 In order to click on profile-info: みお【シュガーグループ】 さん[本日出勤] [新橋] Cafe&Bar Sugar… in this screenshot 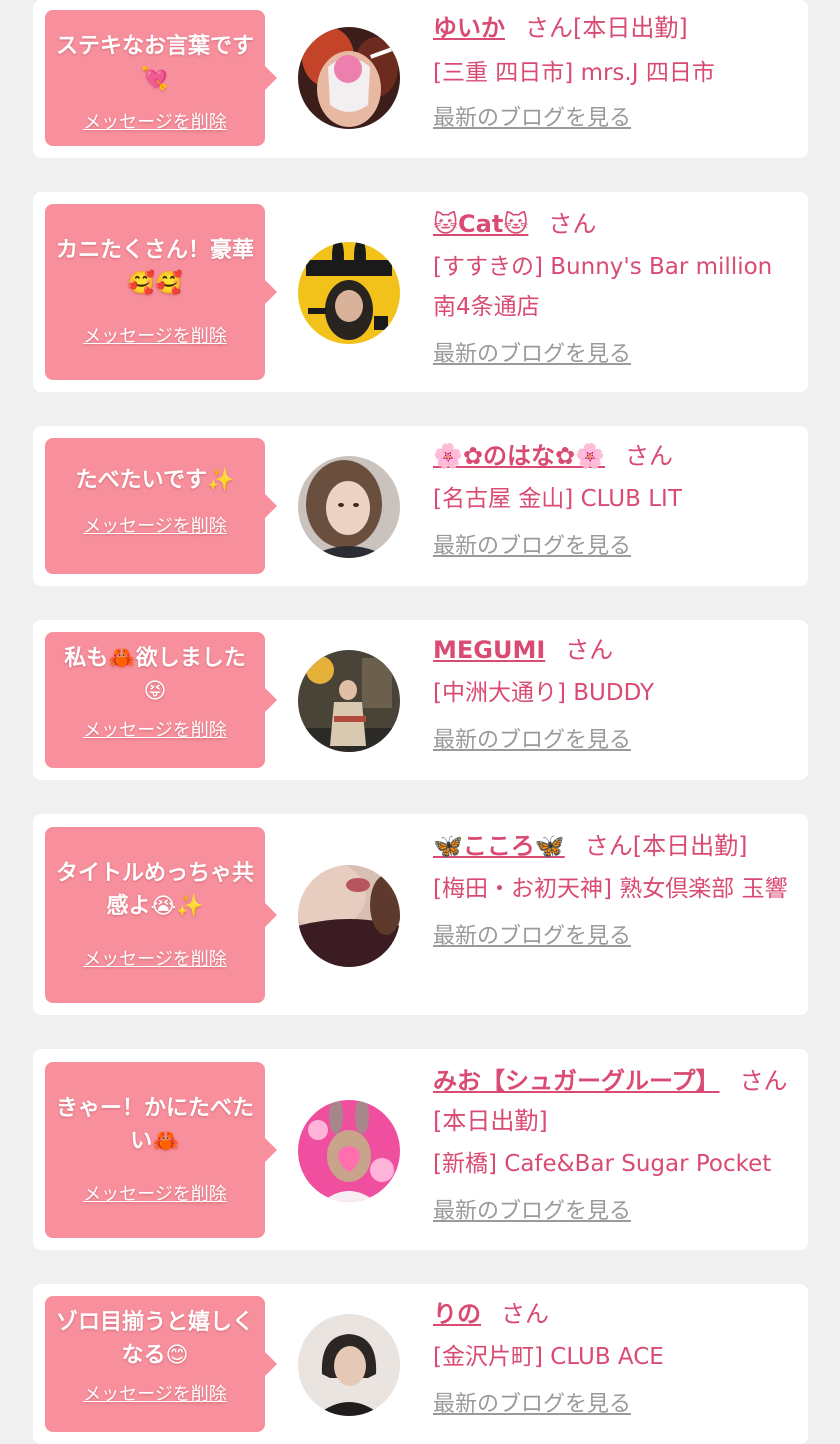, I will do `click(613, 1144)`.